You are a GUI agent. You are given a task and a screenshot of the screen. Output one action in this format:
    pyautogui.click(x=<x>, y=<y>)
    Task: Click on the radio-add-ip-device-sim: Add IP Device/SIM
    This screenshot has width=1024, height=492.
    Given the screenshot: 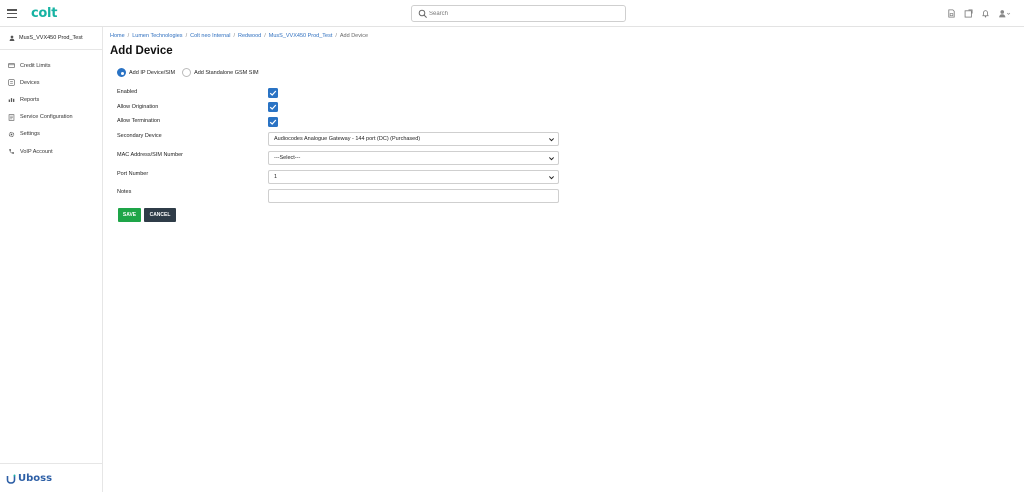 What is the action you would take?
    pyautogui.click(x=146, y=72)
    